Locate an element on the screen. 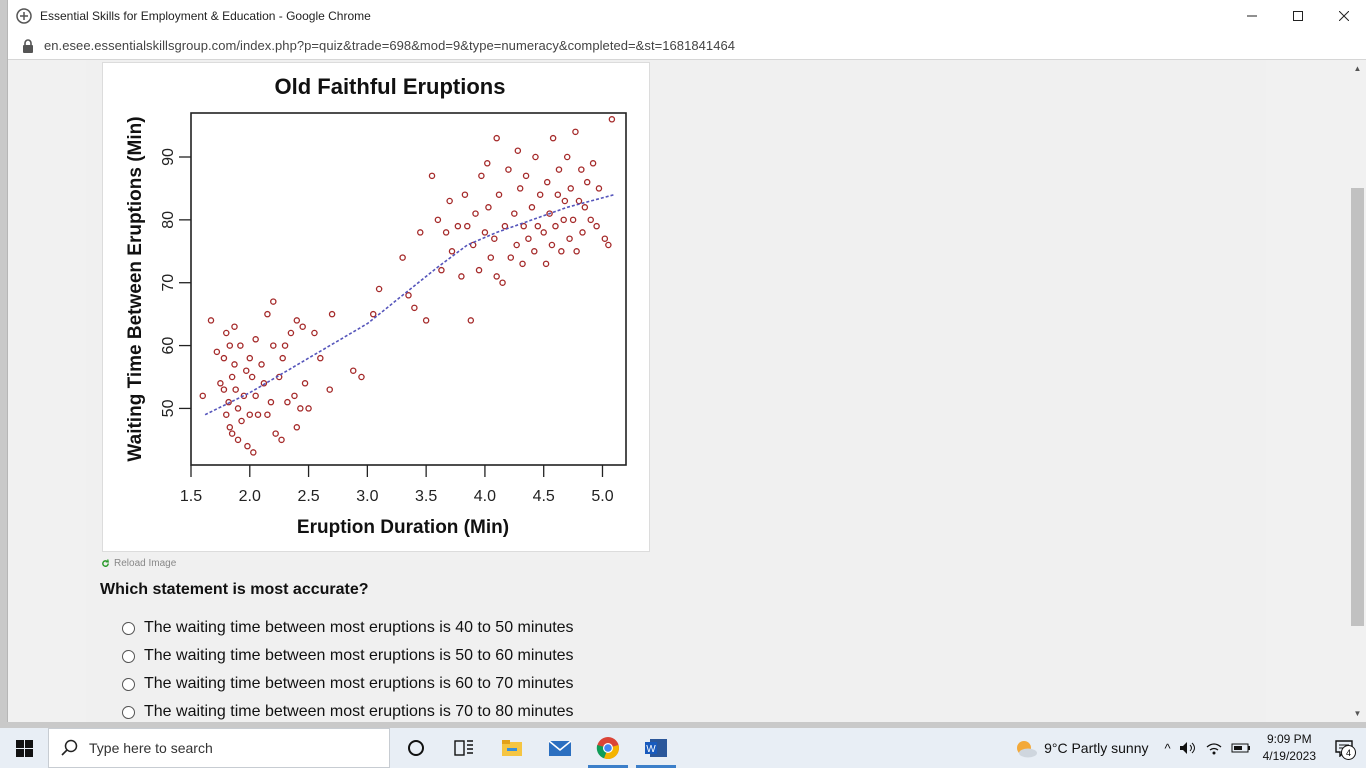 The width and height of the screenshot is (1366, 768). mail-icon is located at coordinates (560, 748).